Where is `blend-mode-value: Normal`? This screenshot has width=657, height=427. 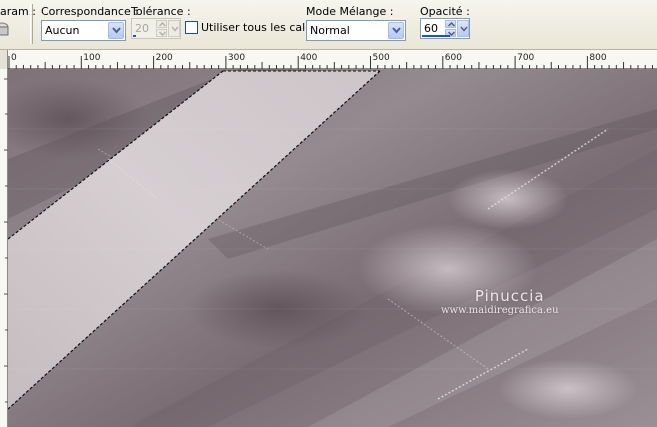
blend-mode-value: Normal is located at coordinates (330, 30).